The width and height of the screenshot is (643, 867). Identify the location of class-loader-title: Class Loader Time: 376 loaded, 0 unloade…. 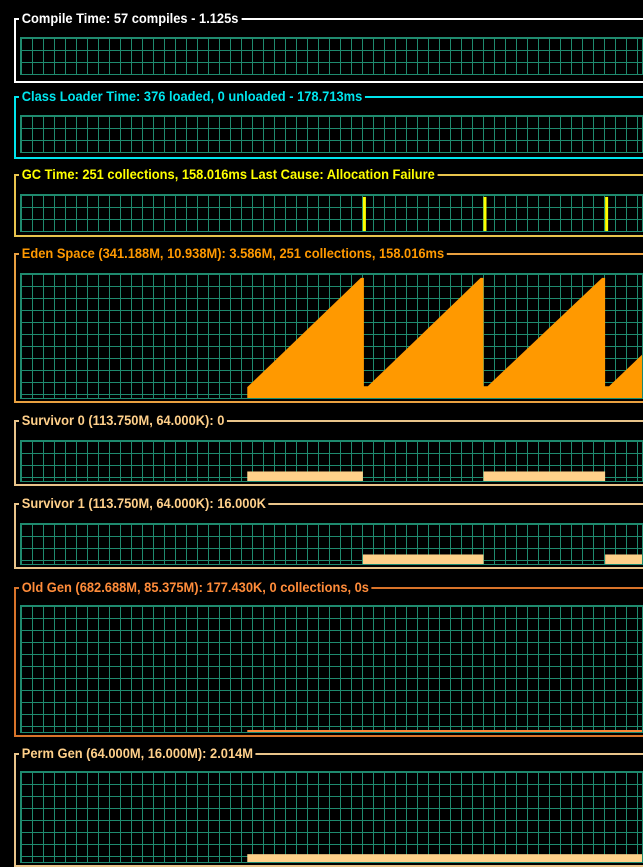
(192, 96).